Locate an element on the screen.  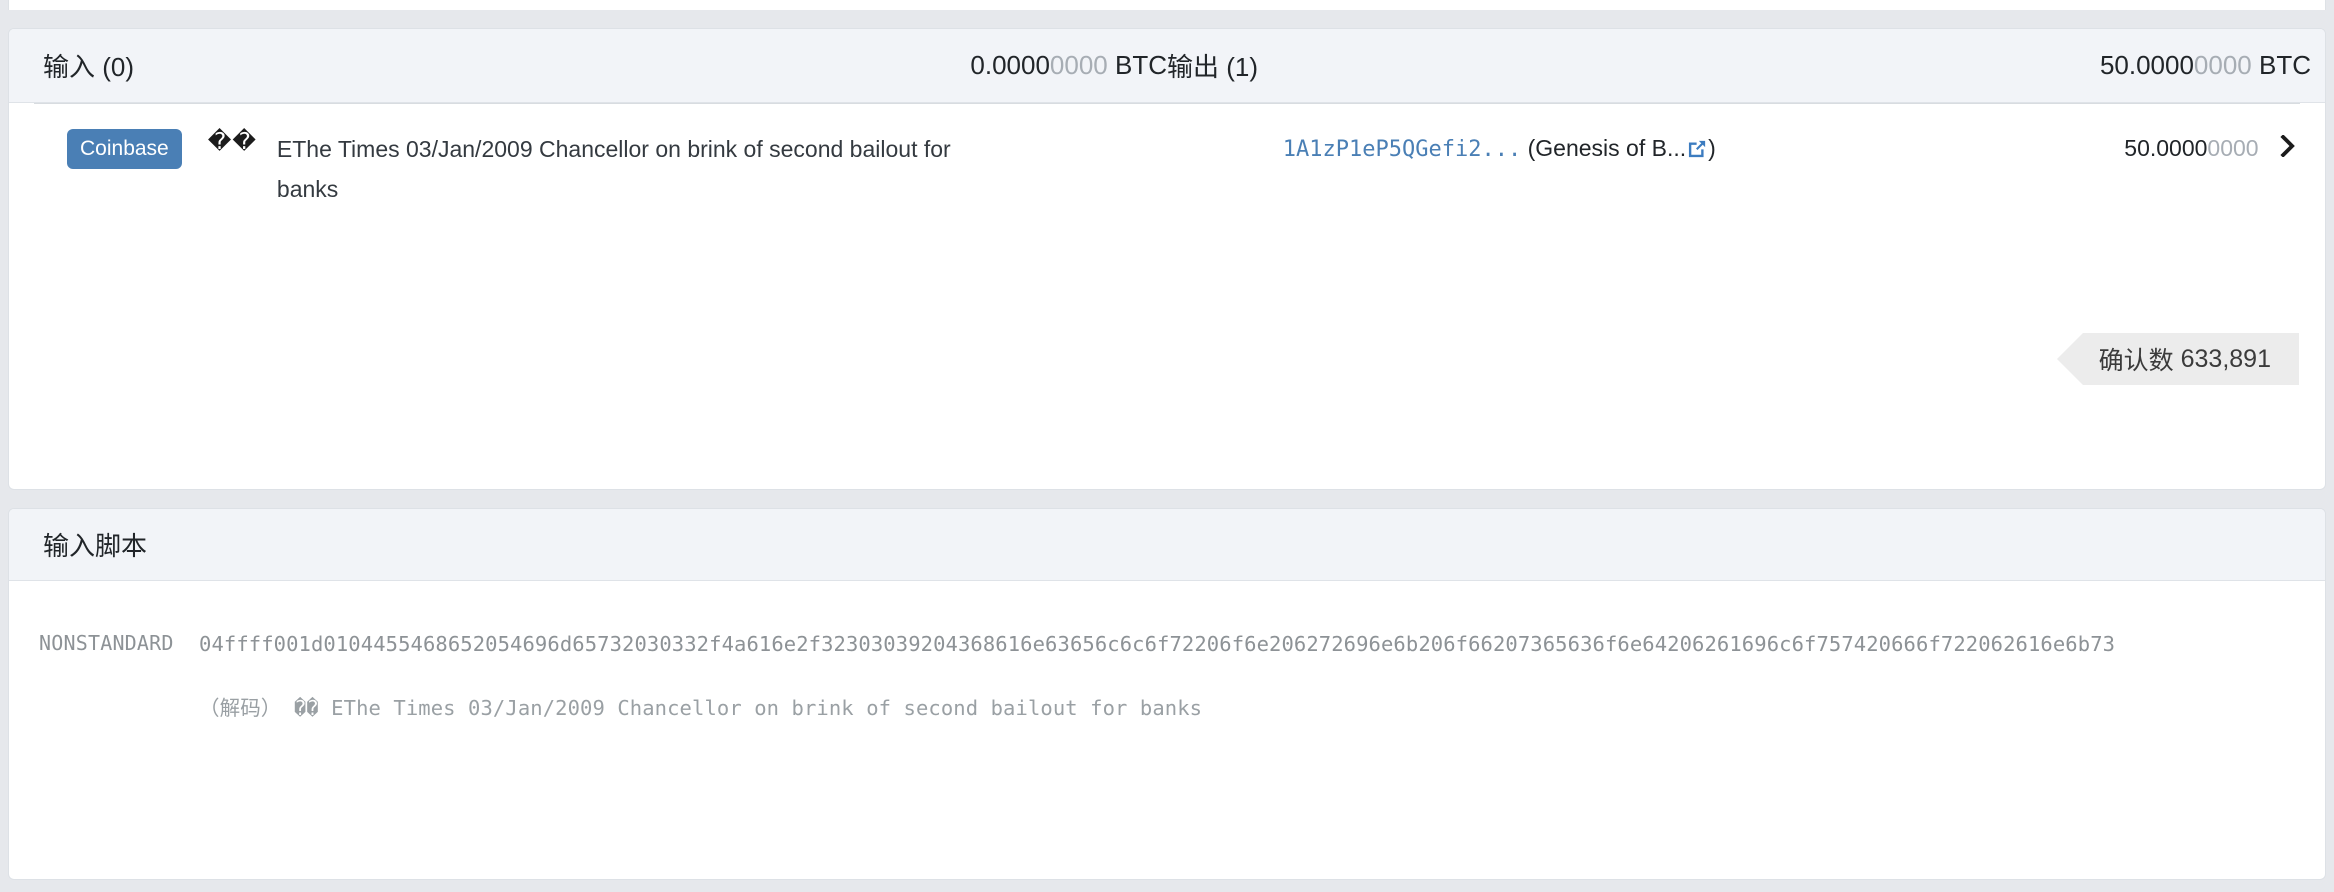
script-decoded-prefix: （解码） is located at coordinates (240, 707).